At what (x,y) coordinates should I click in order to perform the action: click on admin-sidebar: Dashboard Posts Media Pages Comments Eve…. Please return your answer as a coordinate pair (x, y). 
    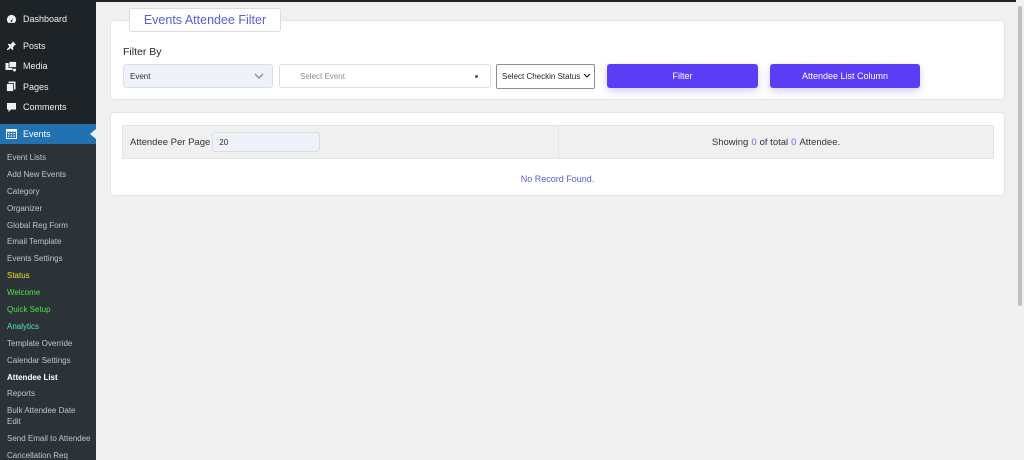
    Looking at the image, I should click on (48, 230).